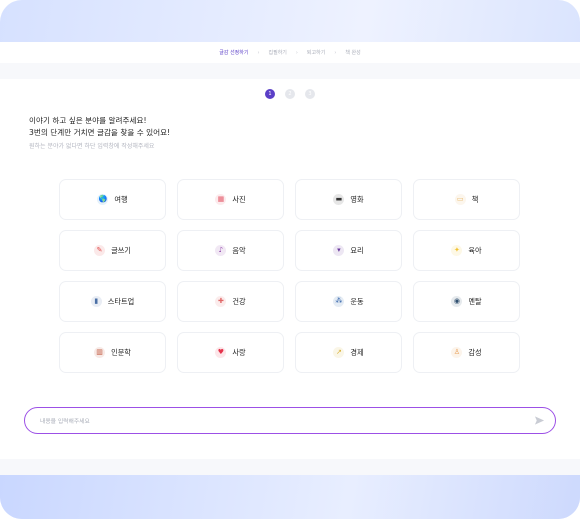 The image size is (580, 519). I want to click on category-card: ♙ 감성, so click(466, 352).